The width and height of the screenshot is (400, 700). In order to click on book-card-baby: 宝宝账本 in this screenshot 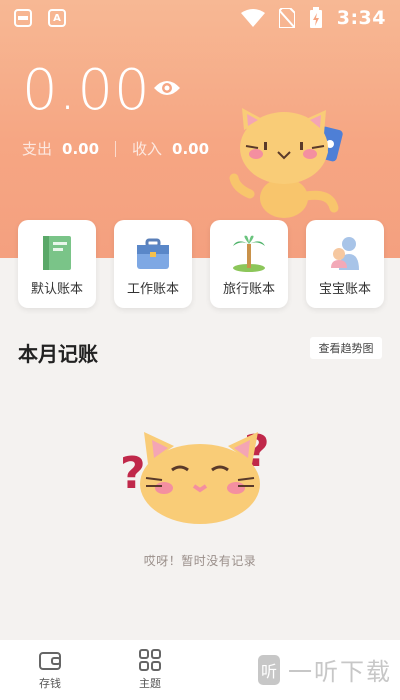, I will do `click(345, 264)`.